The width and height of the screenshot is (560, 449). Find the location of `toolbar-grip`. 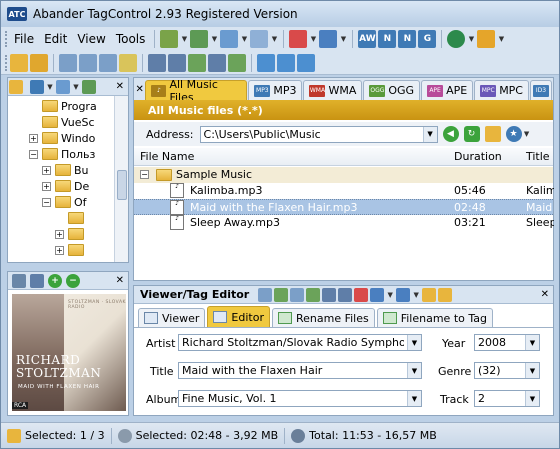

toolbar-grip is located at coordinates (7, 62).